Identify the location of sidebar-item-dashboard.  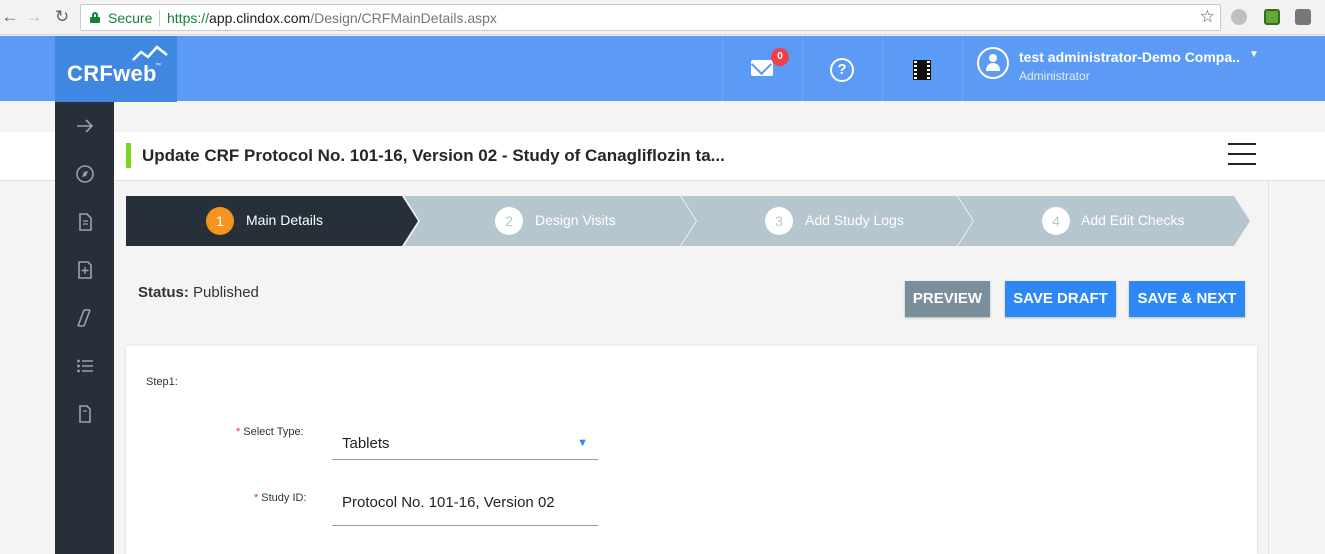
(84, 174).